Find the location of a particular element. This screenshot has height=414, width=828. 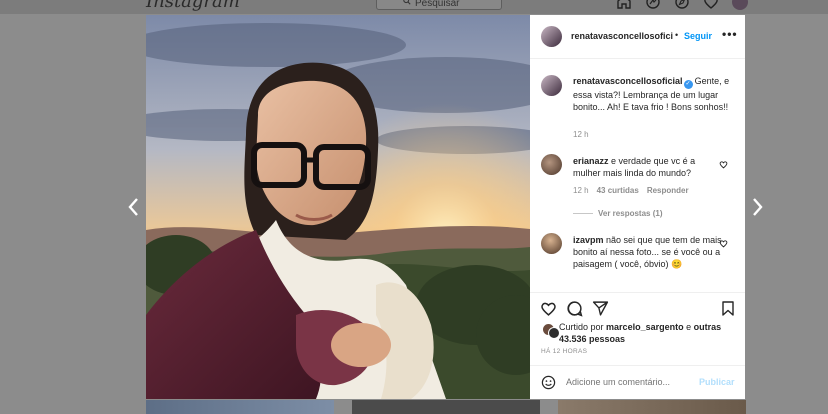

explore-icon is located at coordinates (682, 5).